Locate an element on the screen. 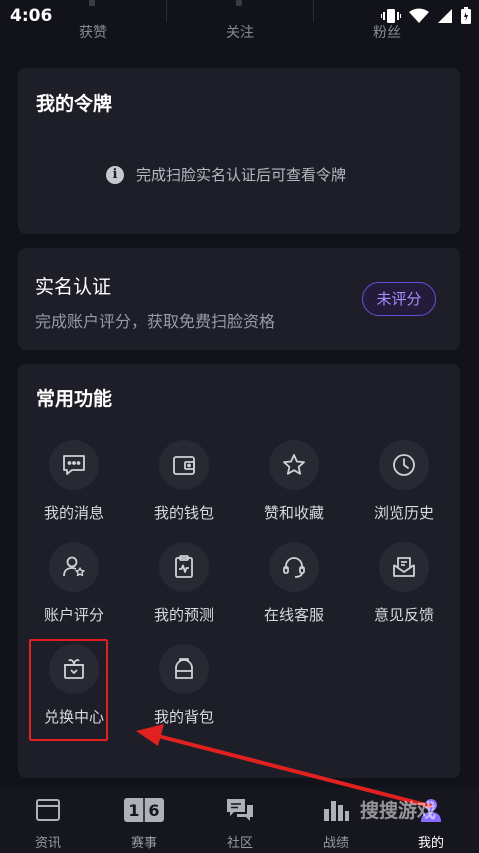  token-hint: i 完成扫脸实名认证后可查看令牌 is located at coordinates (226, 174).